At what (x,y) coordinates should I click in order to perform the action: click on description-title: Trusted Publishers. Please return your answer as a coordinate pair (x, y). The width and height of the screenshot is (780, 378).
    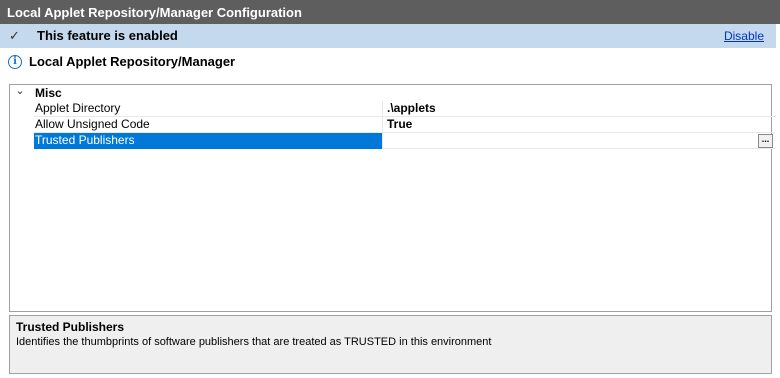
    Looking at the image, I should click on (70, 327).